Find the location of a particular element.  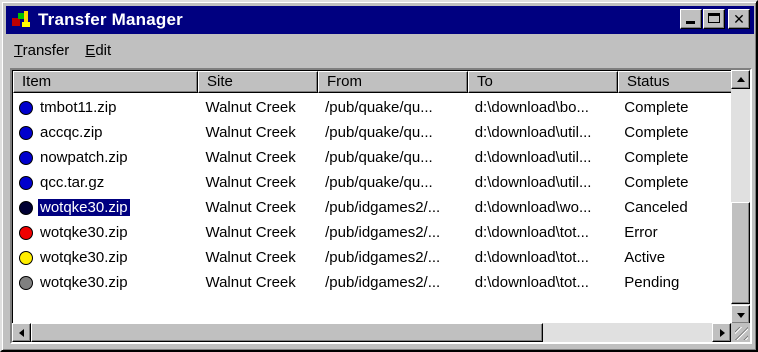

cell-status: Pending is located at coordinates (652, 282).